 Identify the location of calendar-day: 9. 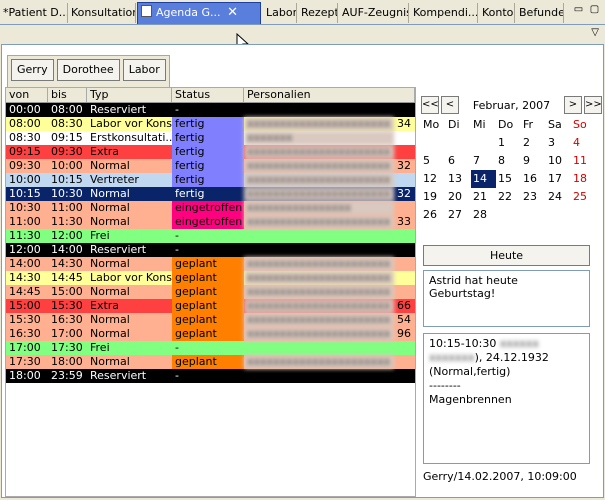
(533, 161).